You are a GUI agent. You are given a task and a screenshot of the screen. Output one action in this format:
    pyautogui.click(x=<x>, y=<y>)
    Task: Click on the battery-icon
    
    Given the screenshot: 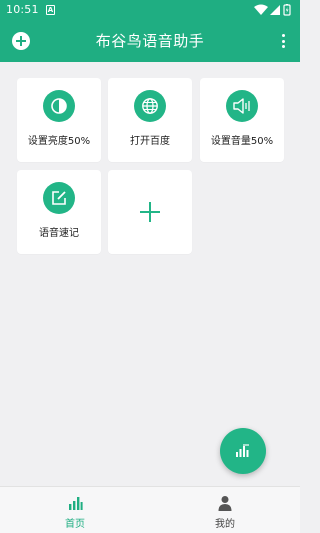 What is the action you would take?
    pyautogui.click(x=287, y=10)
    